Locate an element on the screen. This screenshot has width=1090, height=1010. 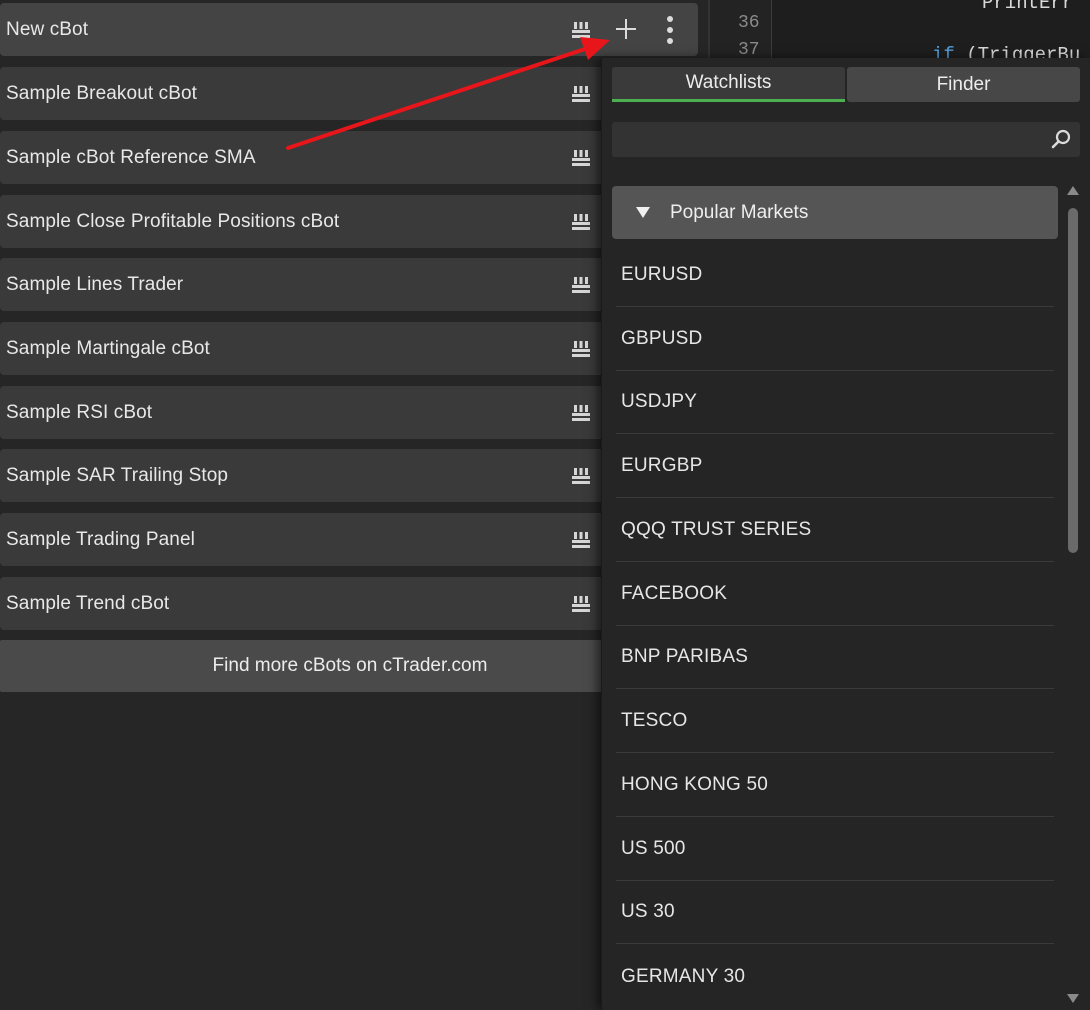
cbot-row: Sample Trend cBot is located at coordinates (349, 603).